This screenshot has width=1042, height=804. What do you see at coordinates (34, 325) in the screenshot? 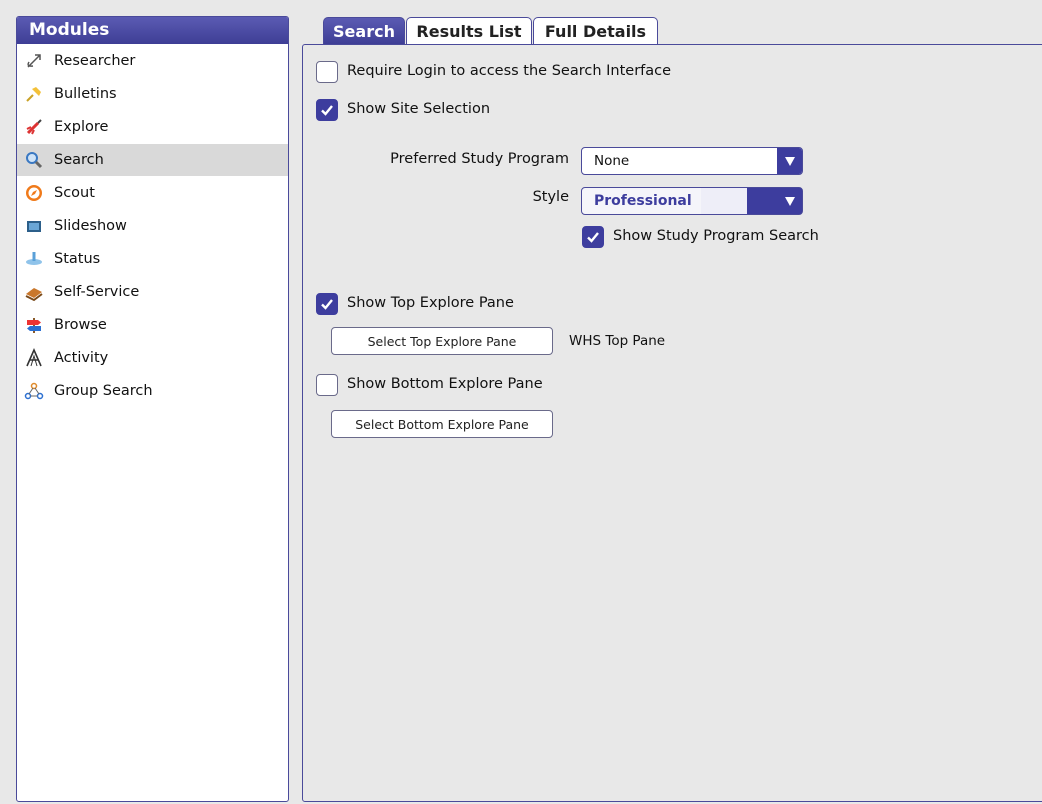
I see `signpost-icon` at bounding box center [34, 325].